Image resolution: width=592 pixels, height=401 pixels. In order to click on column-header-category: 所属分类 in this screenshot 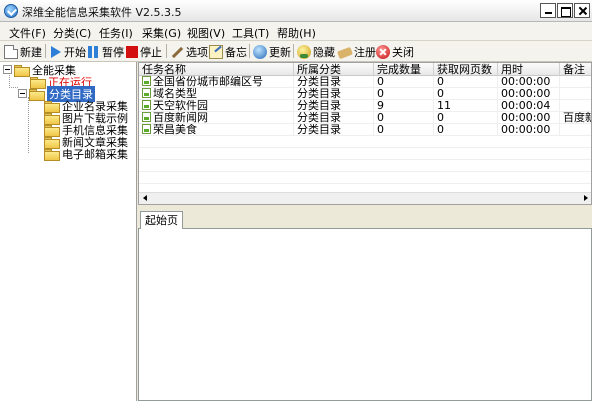, I will do `click(334, 69)`.